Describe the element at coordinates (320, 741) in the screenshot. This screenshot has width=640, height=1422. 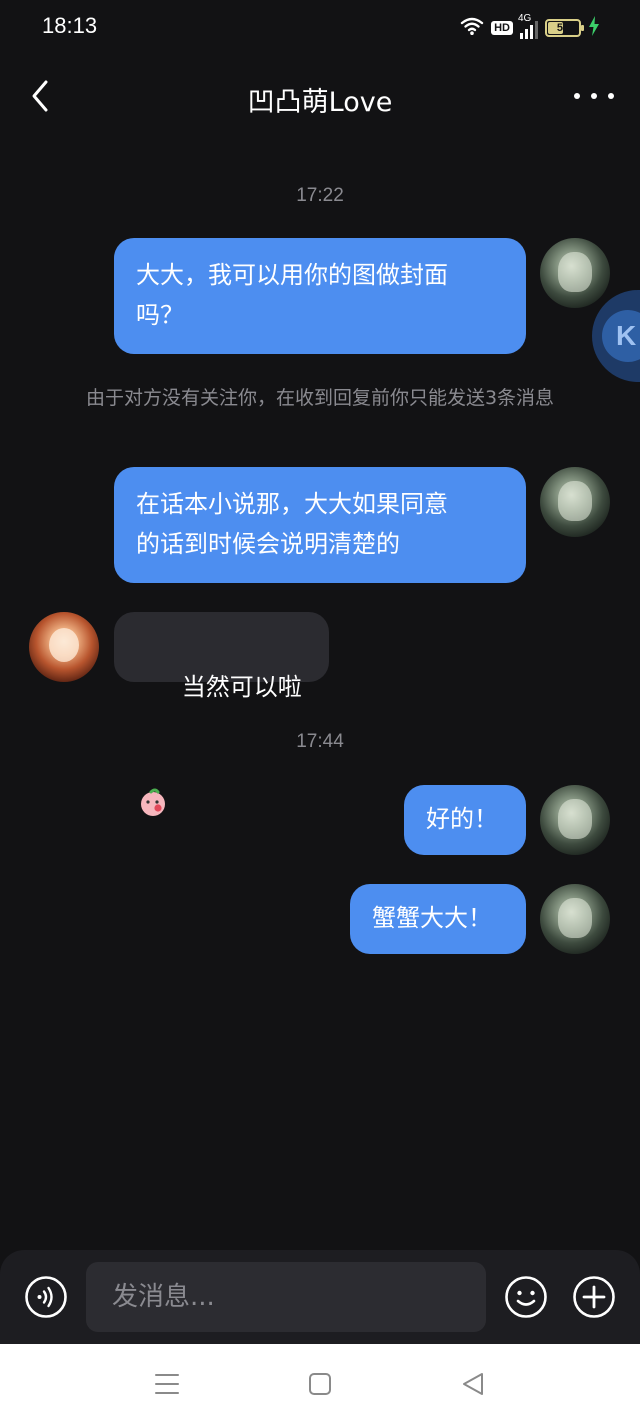
I see `message-timestamp: 17:44` at that location.